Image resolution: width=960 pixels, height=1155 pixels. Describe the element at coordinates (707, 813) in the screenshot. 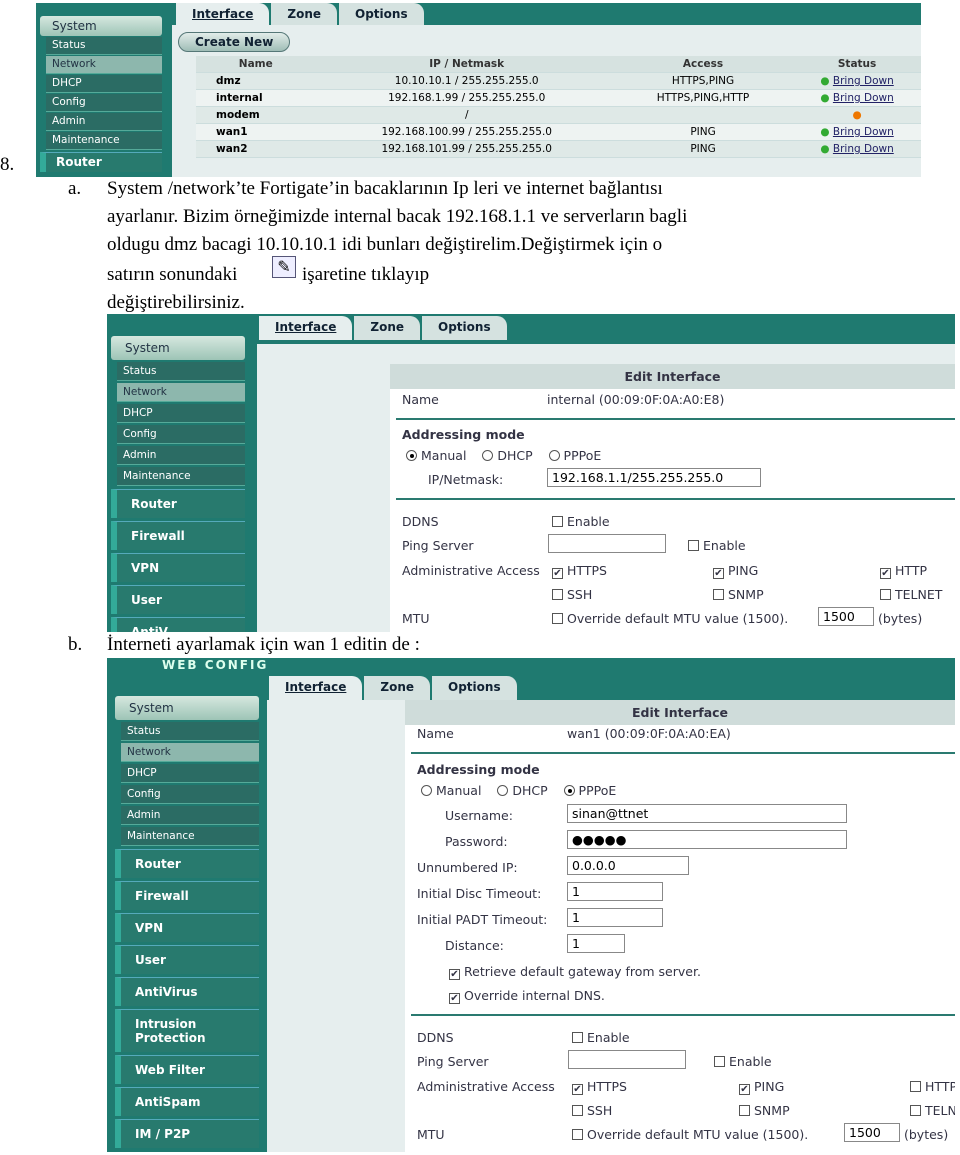

I see `username-input: sinan@ttnet` at that location.